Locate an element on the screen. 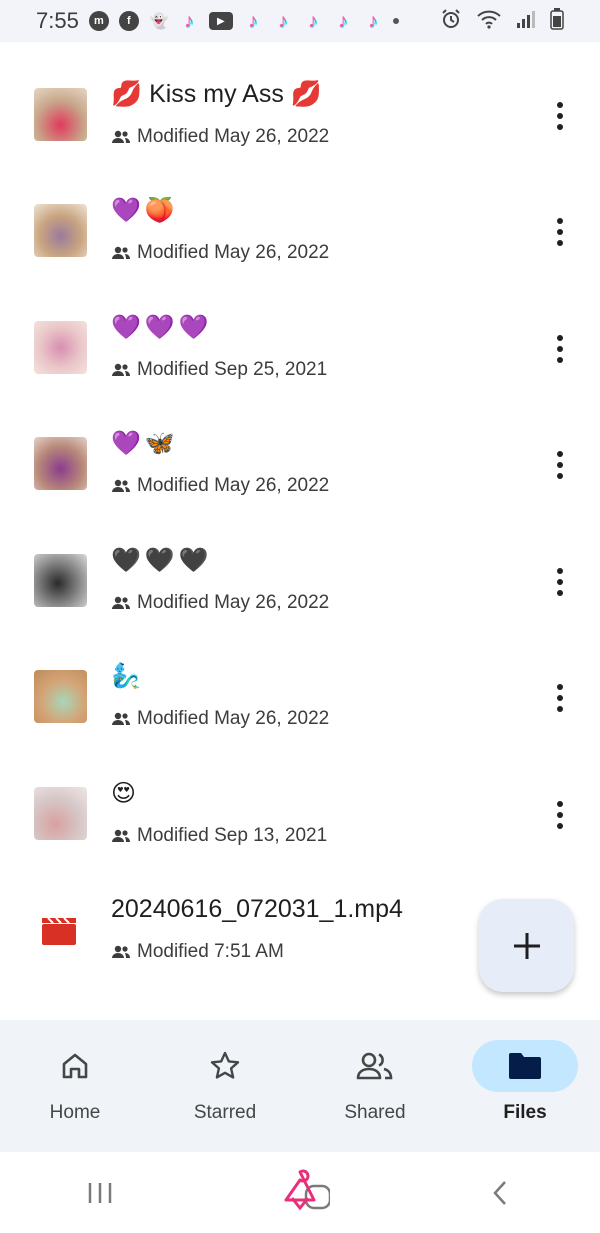 The height and width of the screenshot is (1233, 600). snapchat-icon: 👻 is located at coordinates (159, 21).